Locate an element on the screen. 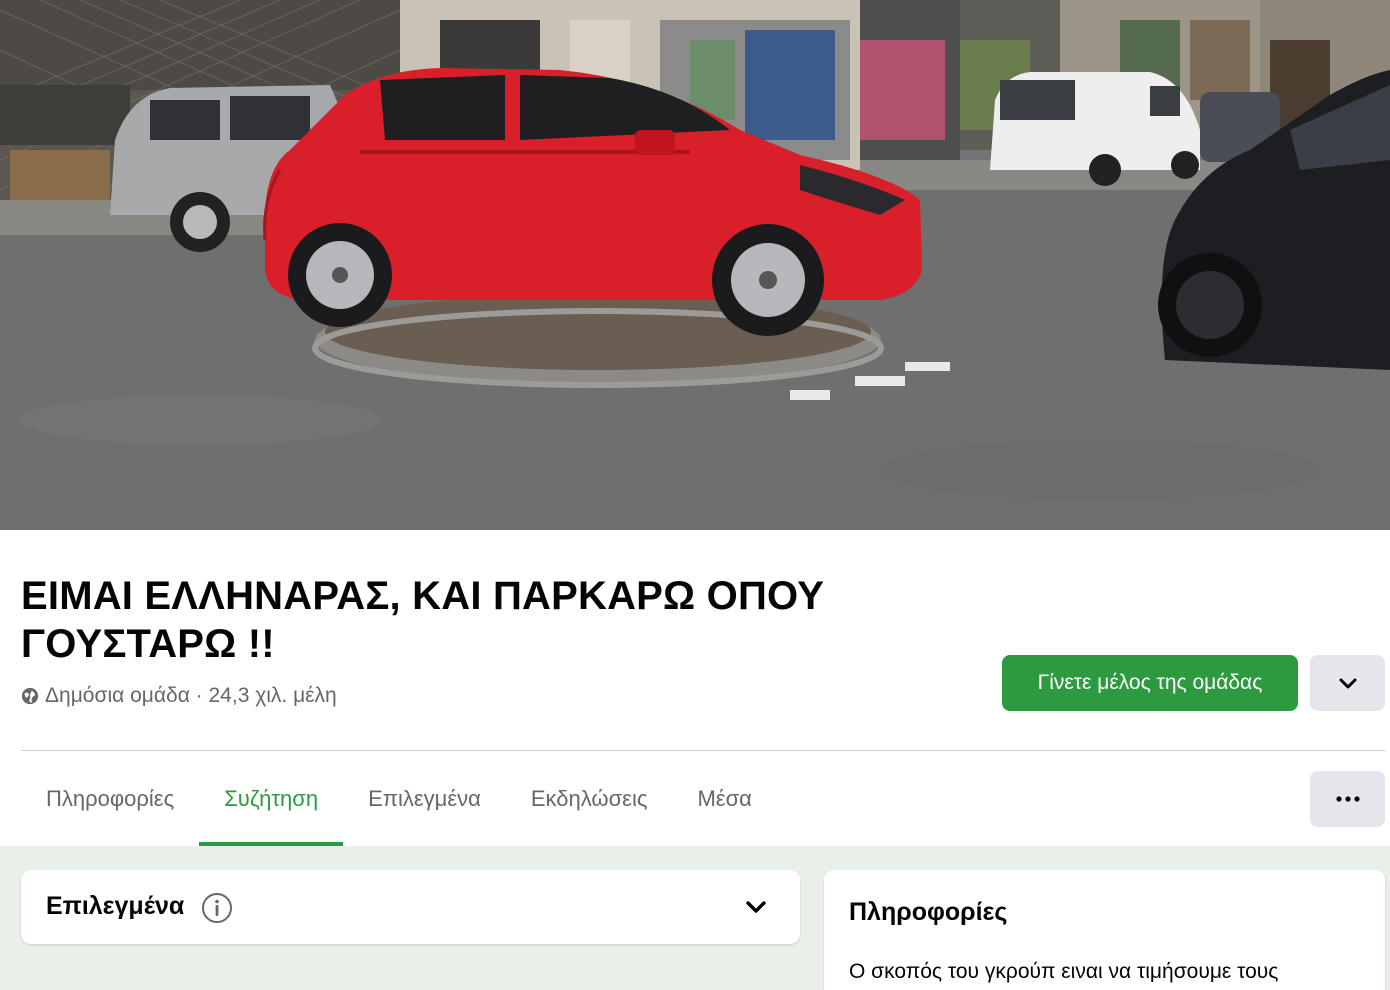 The height and width of the screenshot is (990, 1390). featured-card: Επιλεγμένα is located at coordinates (410, 907).